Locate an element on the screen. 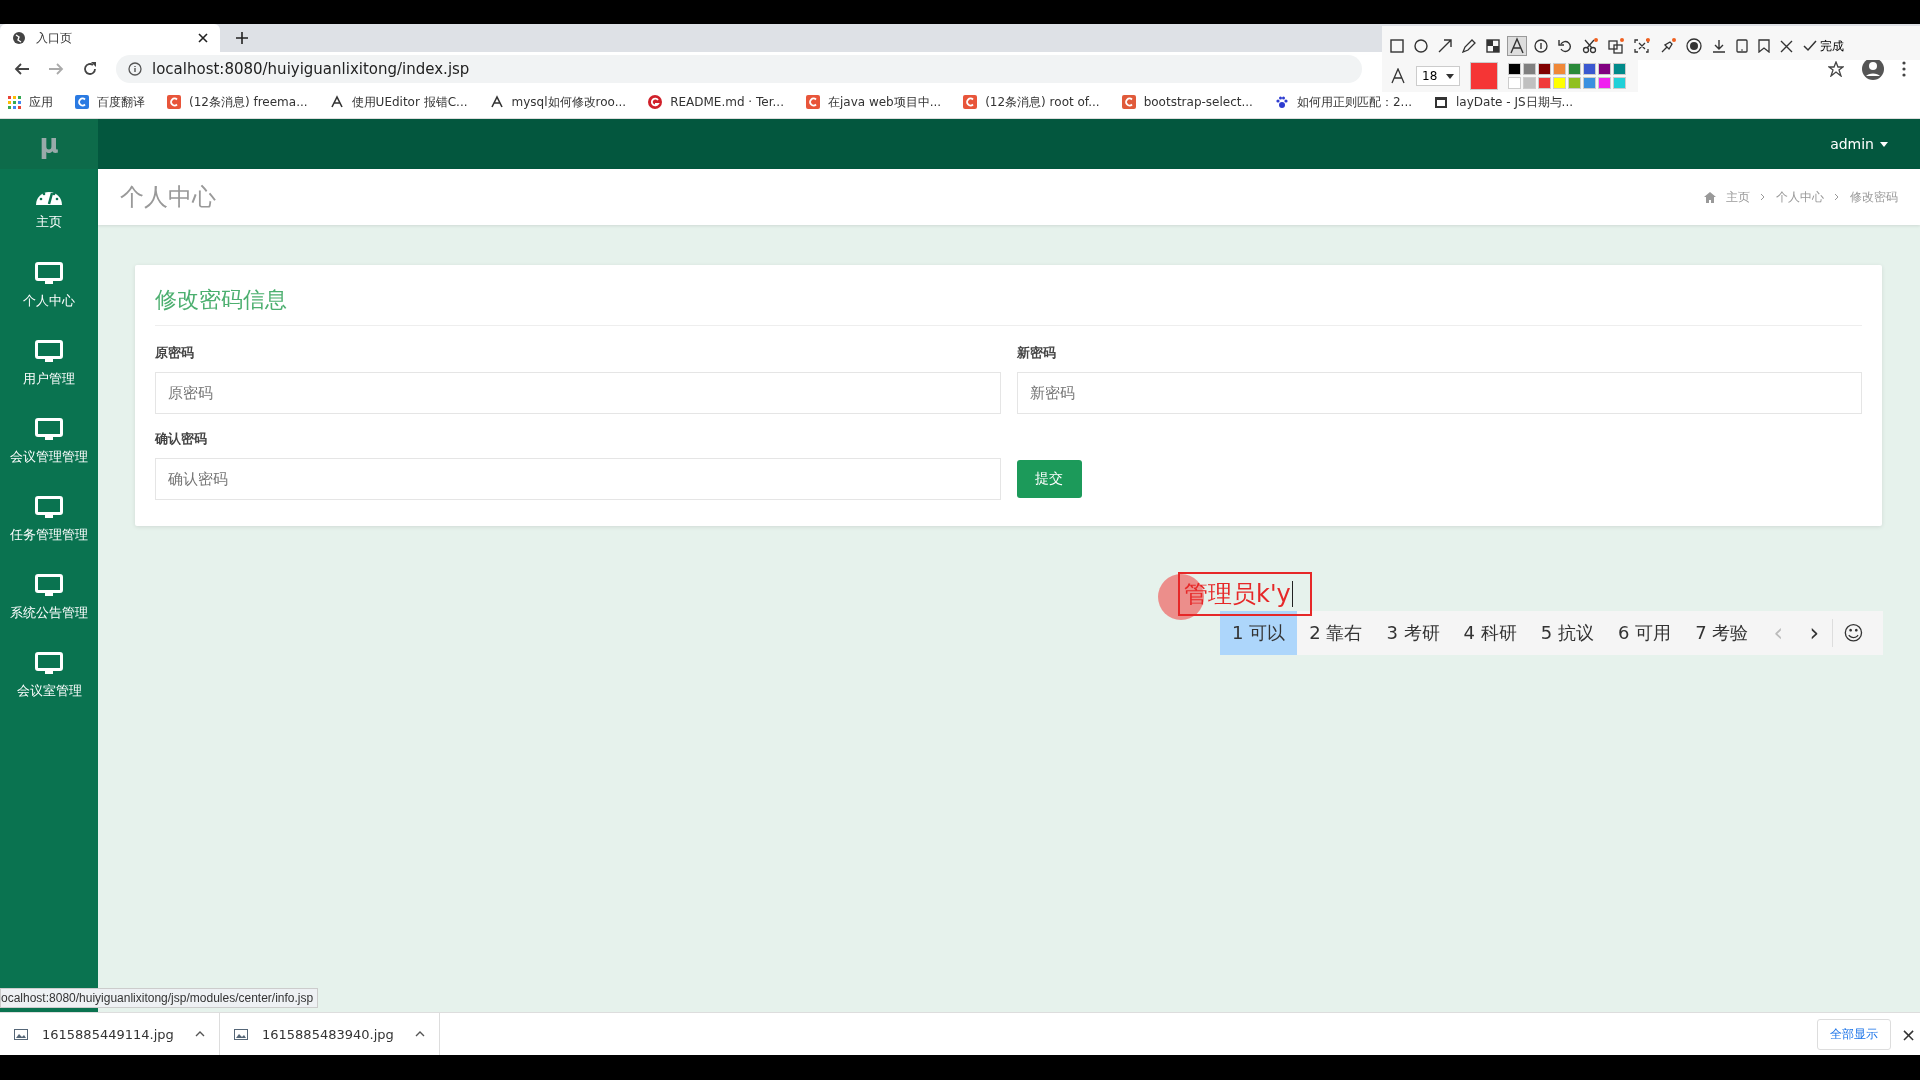 The width and height of the screenshot is (1920, 1080). scissors-icon is located at coordinates (1590, 46).